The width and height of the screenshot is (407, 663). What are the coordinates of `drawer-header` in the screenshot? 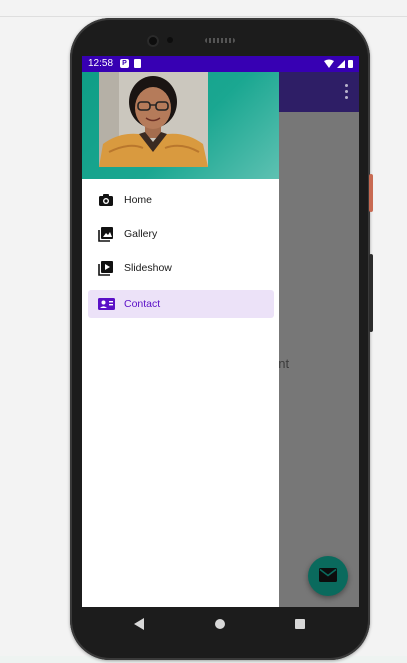 It's located at (180, 125).